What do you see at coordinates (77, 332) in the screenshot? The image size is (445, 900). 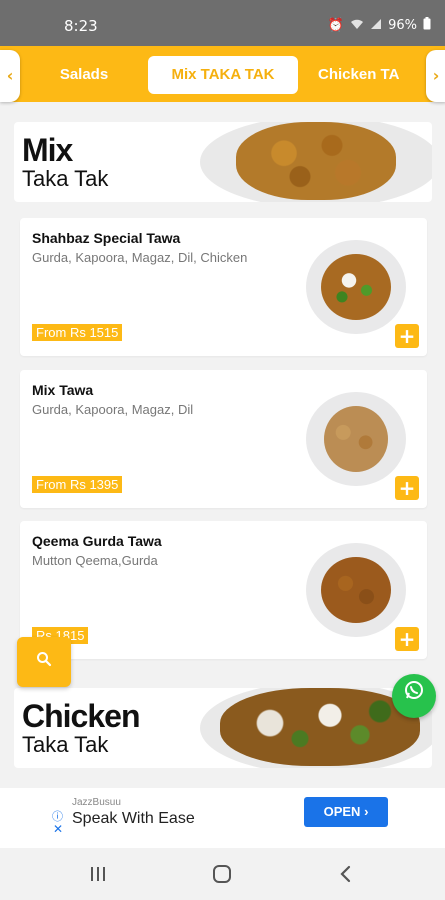 I see `item-price: From Rs 1515` at bounding box center [77, 332].